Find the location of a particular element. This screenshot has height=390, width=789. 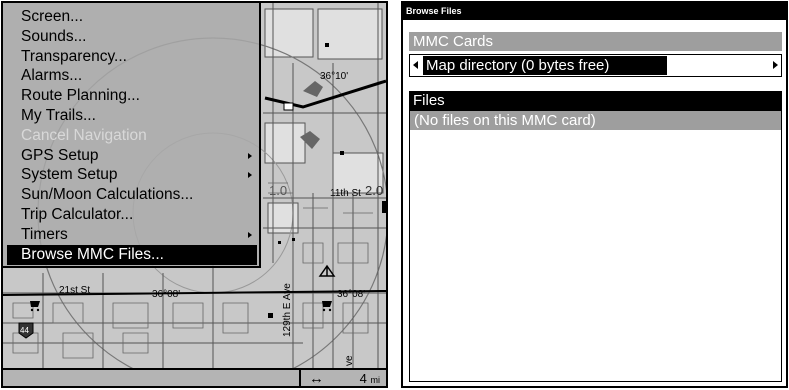

directory-selector: Map directory (0 bytes free) is located at coordinates (595, 65).